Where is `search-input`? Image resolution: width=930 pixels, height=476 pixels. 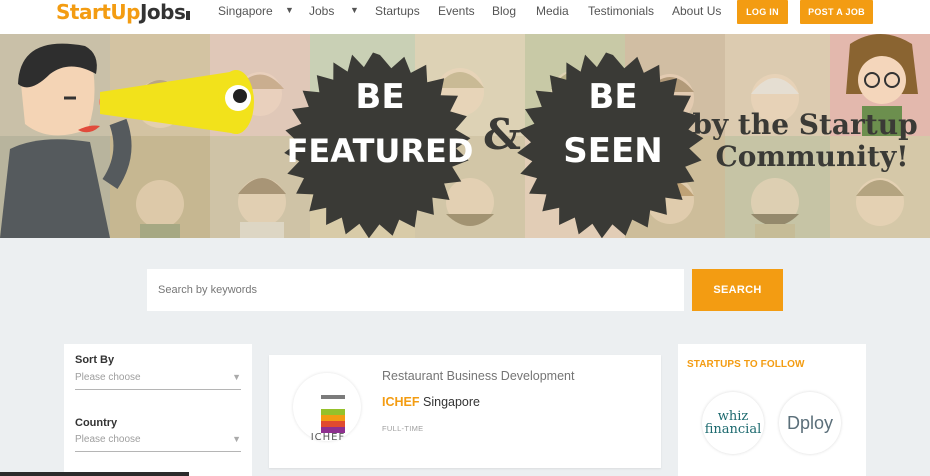
search-input is located at coordinates (415, 290).